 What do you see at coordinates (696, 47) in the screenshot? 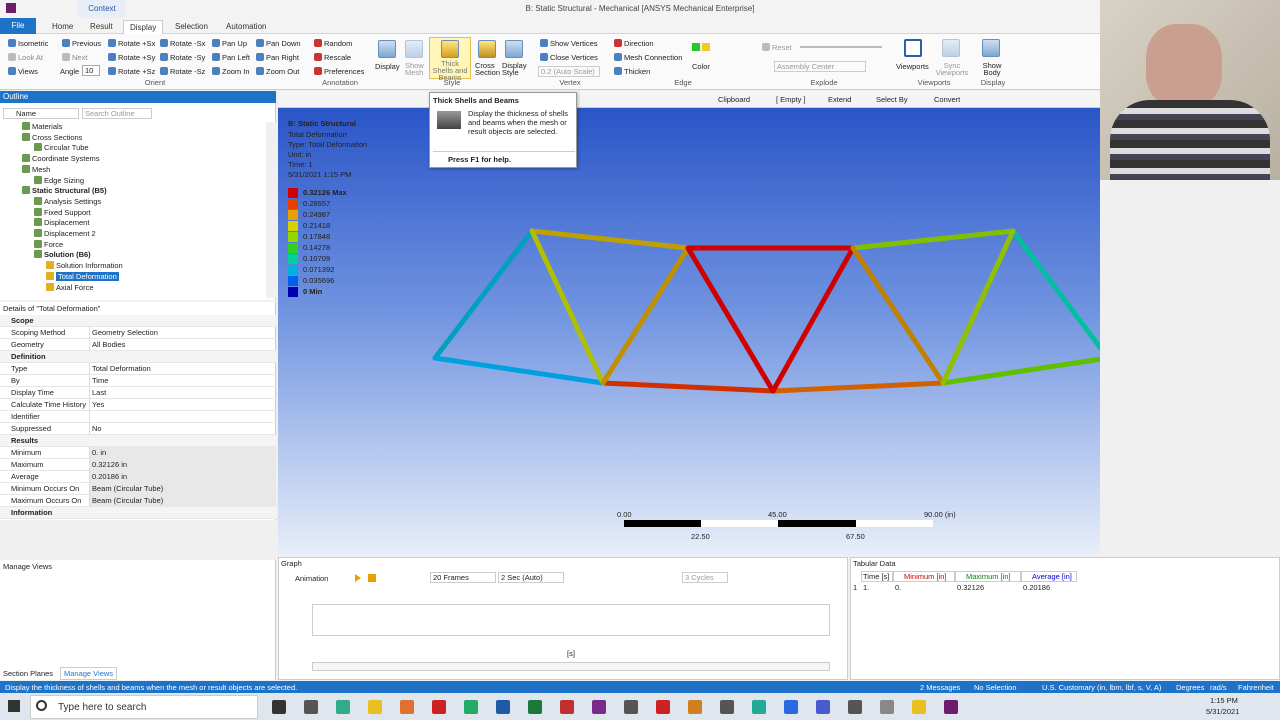
I see `color-green-icon` at bounding box center [696, 47].